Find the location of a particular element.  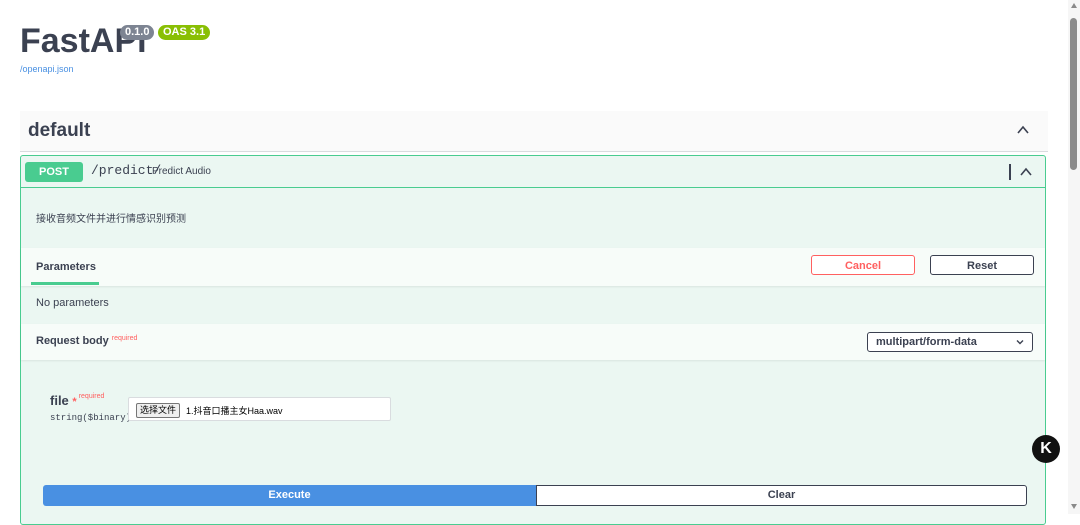

execute-button: Execute is located at coordinates (289, 495).